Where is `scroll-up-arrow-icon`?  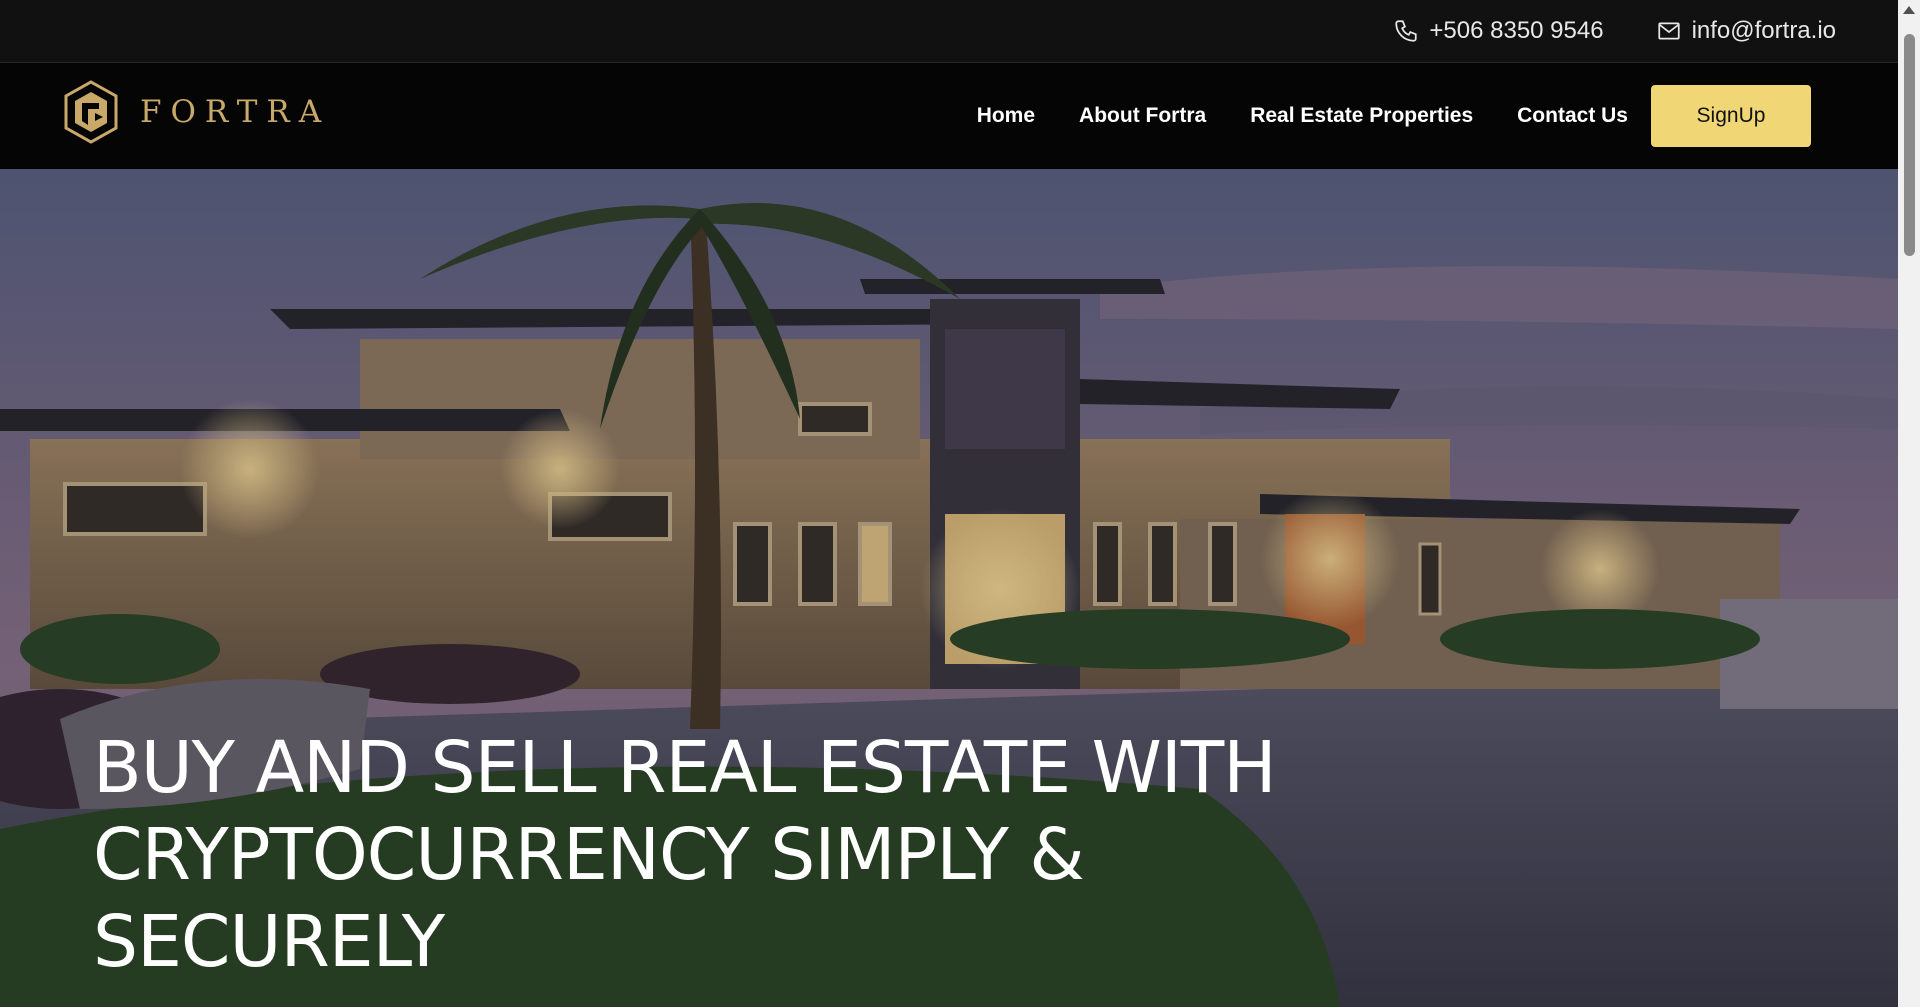 scroll-up-arrow-icon is located at coordinates (1909, 10).